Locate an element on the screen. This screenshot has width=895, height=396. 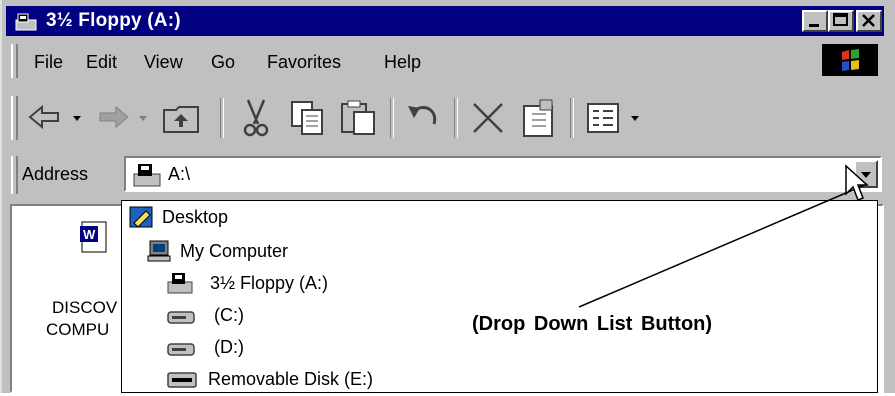
annotation-pointer-line is located at coordinates (723, 245).